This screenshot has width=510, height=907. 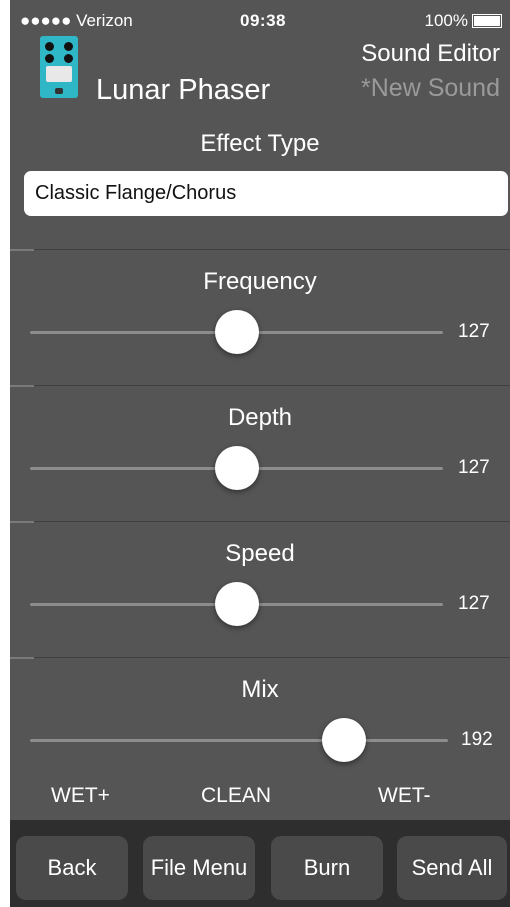 What do you see at coordinates (236, 332) in the screenshot?
I see `frequency-thumb` at bounding box center [236, 332].